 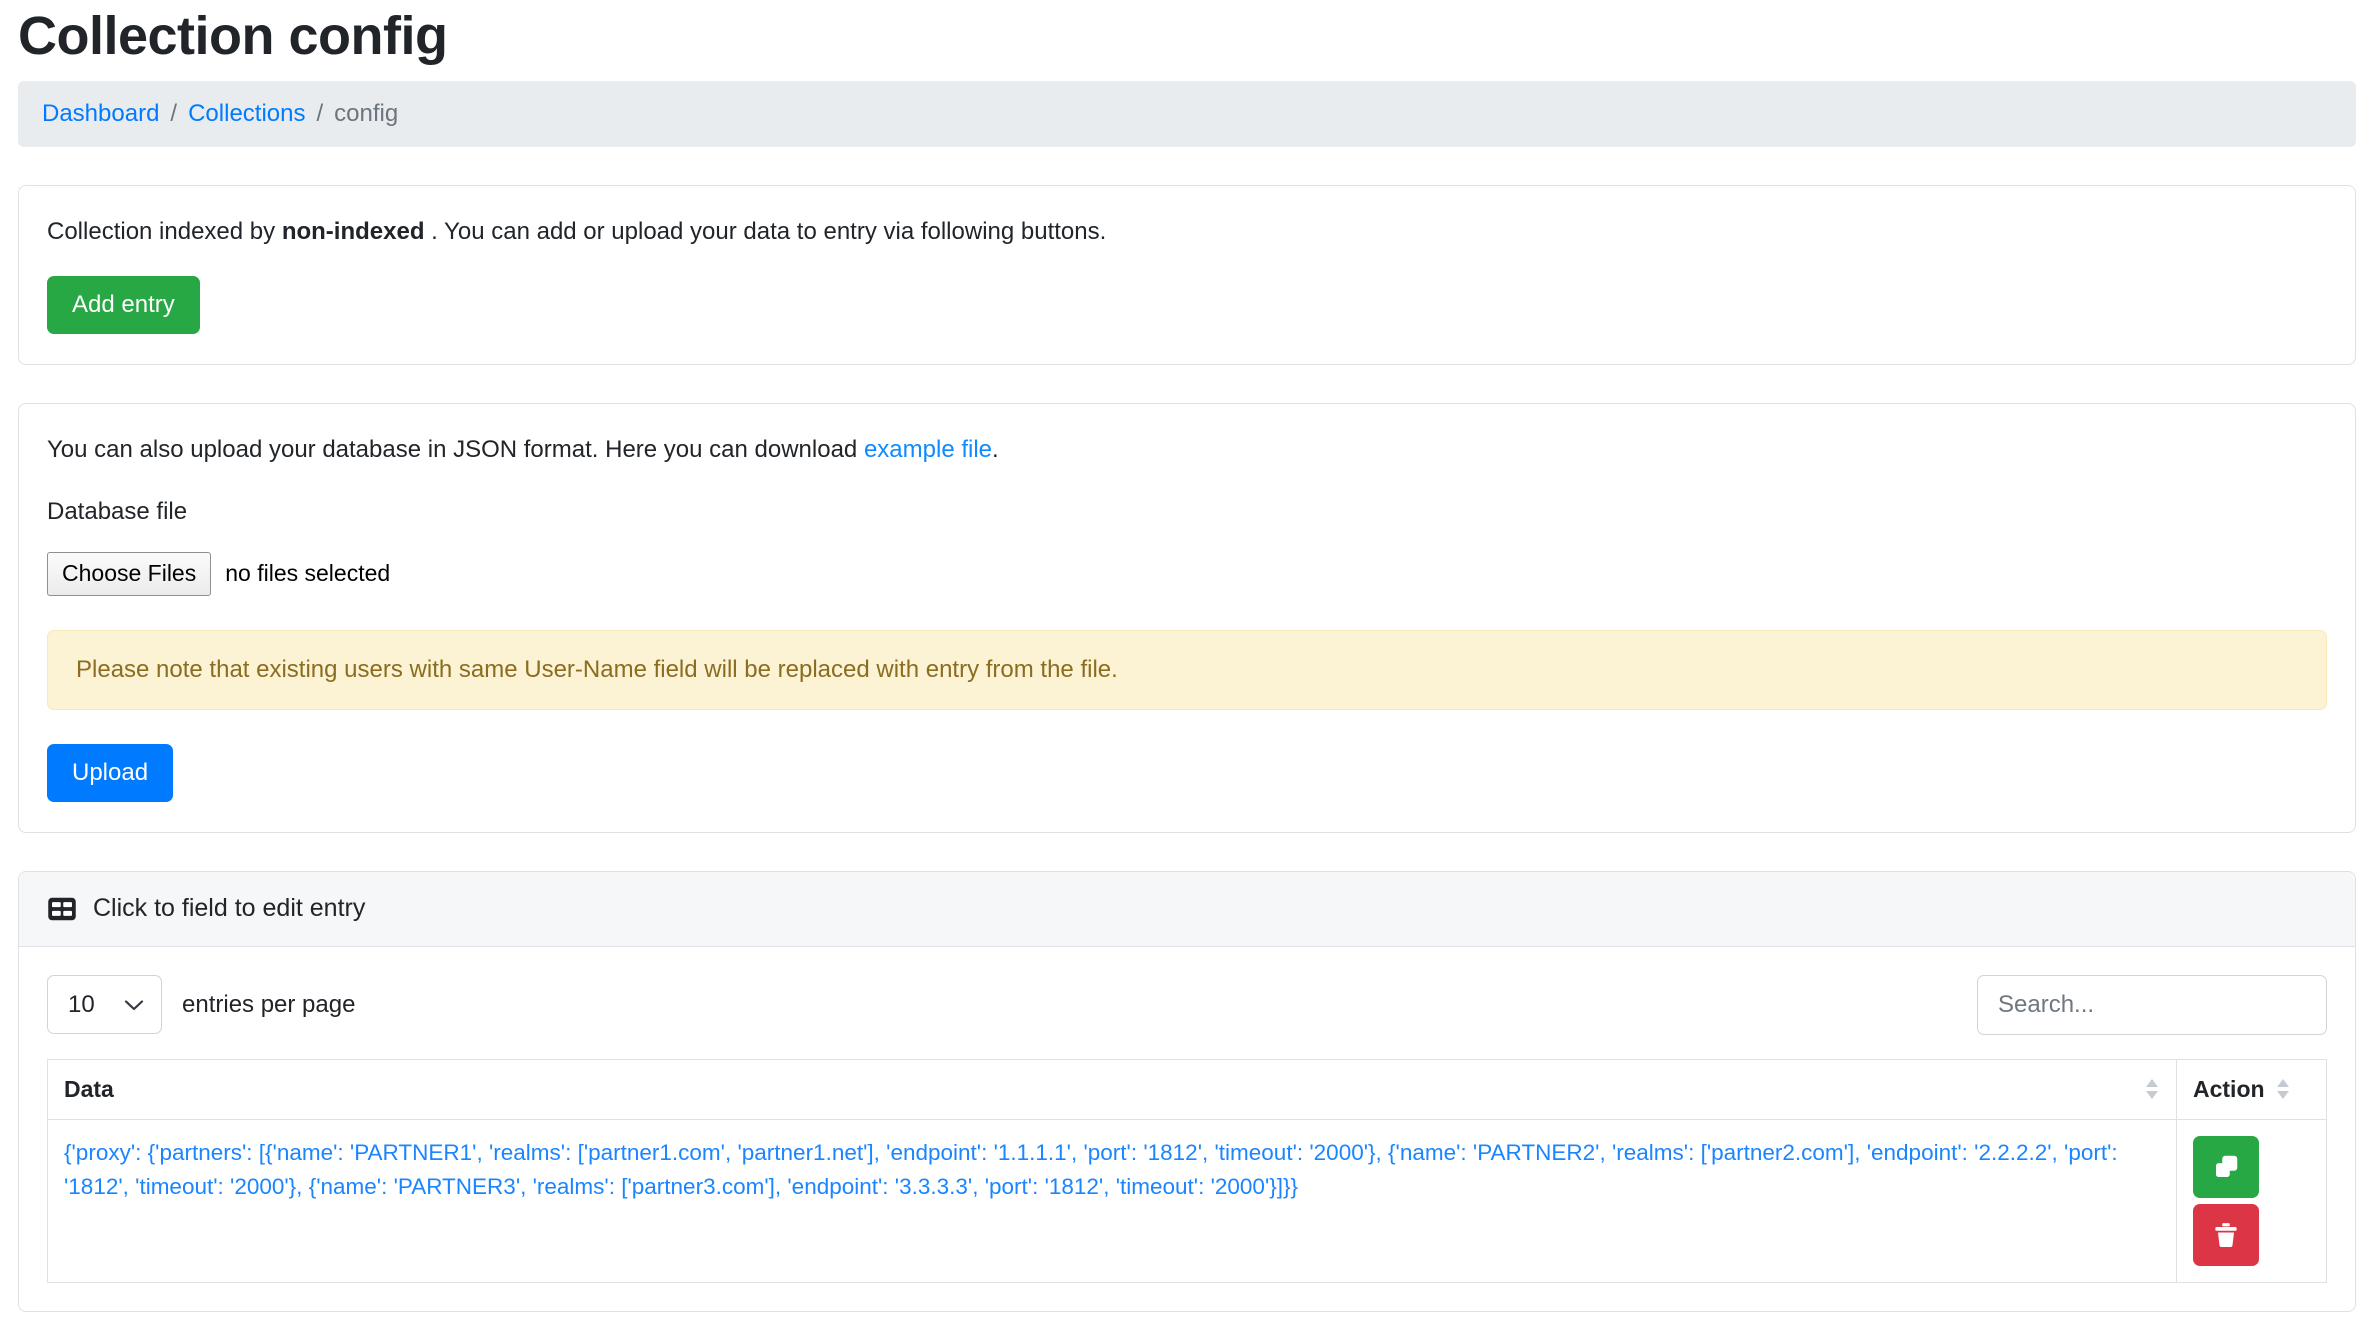 I want to click on entry-index-field: non-indexed, so click(x=353, y=231).